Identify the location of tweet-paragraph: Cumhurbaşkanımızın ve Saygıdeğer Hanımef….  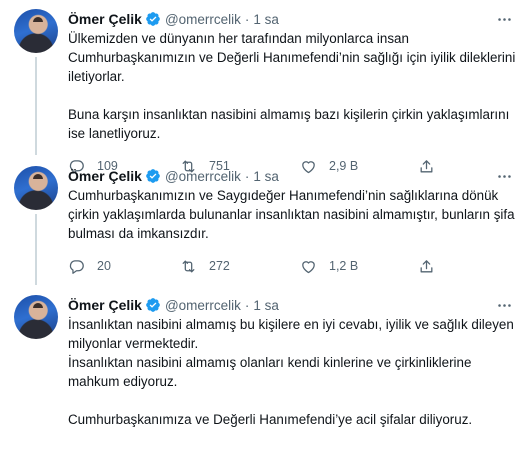
(291, 214).